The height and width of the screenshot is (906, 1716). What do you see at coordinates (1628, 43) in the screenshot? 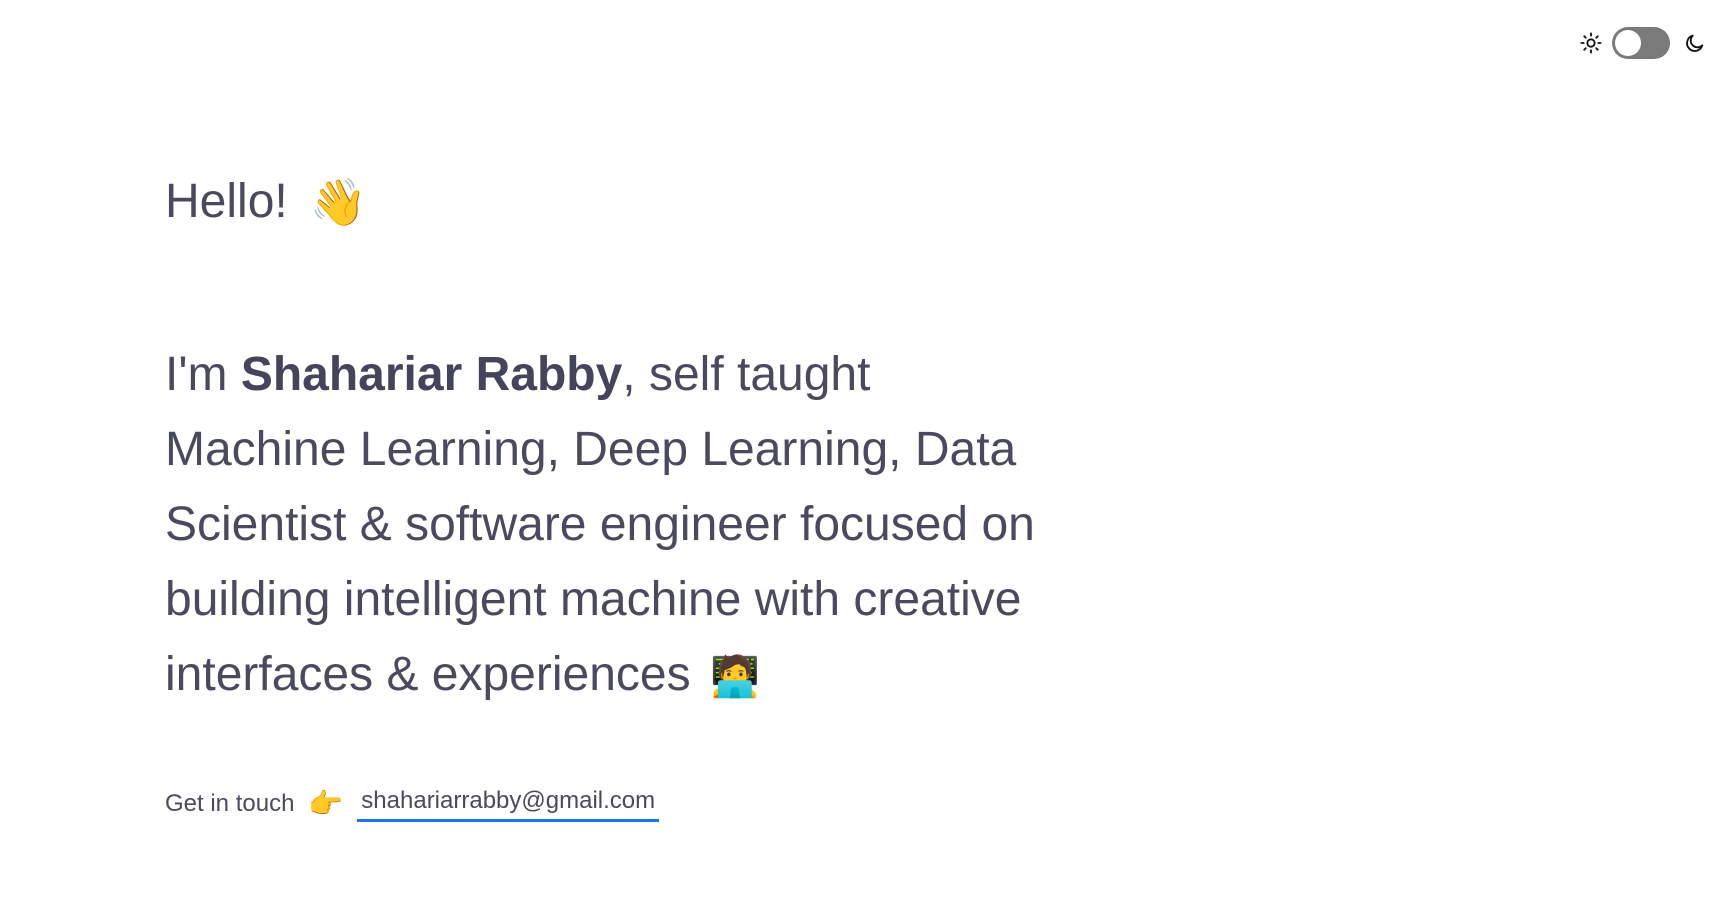
I see `switch-knob` at bounding box center [1628, 43].